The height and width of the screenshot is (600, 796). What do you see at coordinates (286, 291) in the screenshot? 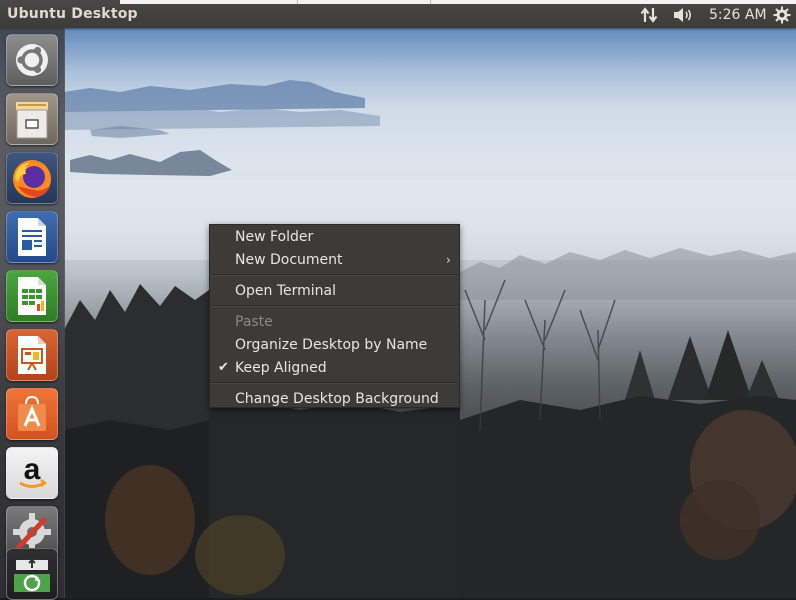
I see `menu-item-label: Open Terminal` at bounding box center [286, 291].